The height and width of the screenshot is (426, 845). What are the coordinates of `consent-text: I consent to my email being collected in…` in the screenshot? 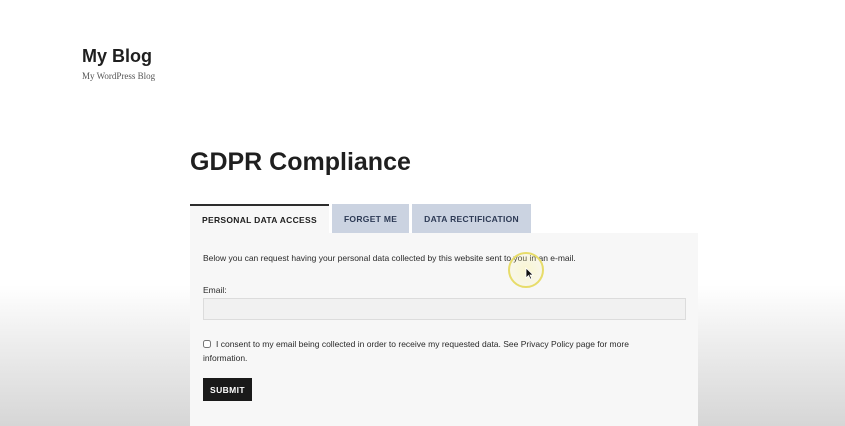 It's located at (438, 351).